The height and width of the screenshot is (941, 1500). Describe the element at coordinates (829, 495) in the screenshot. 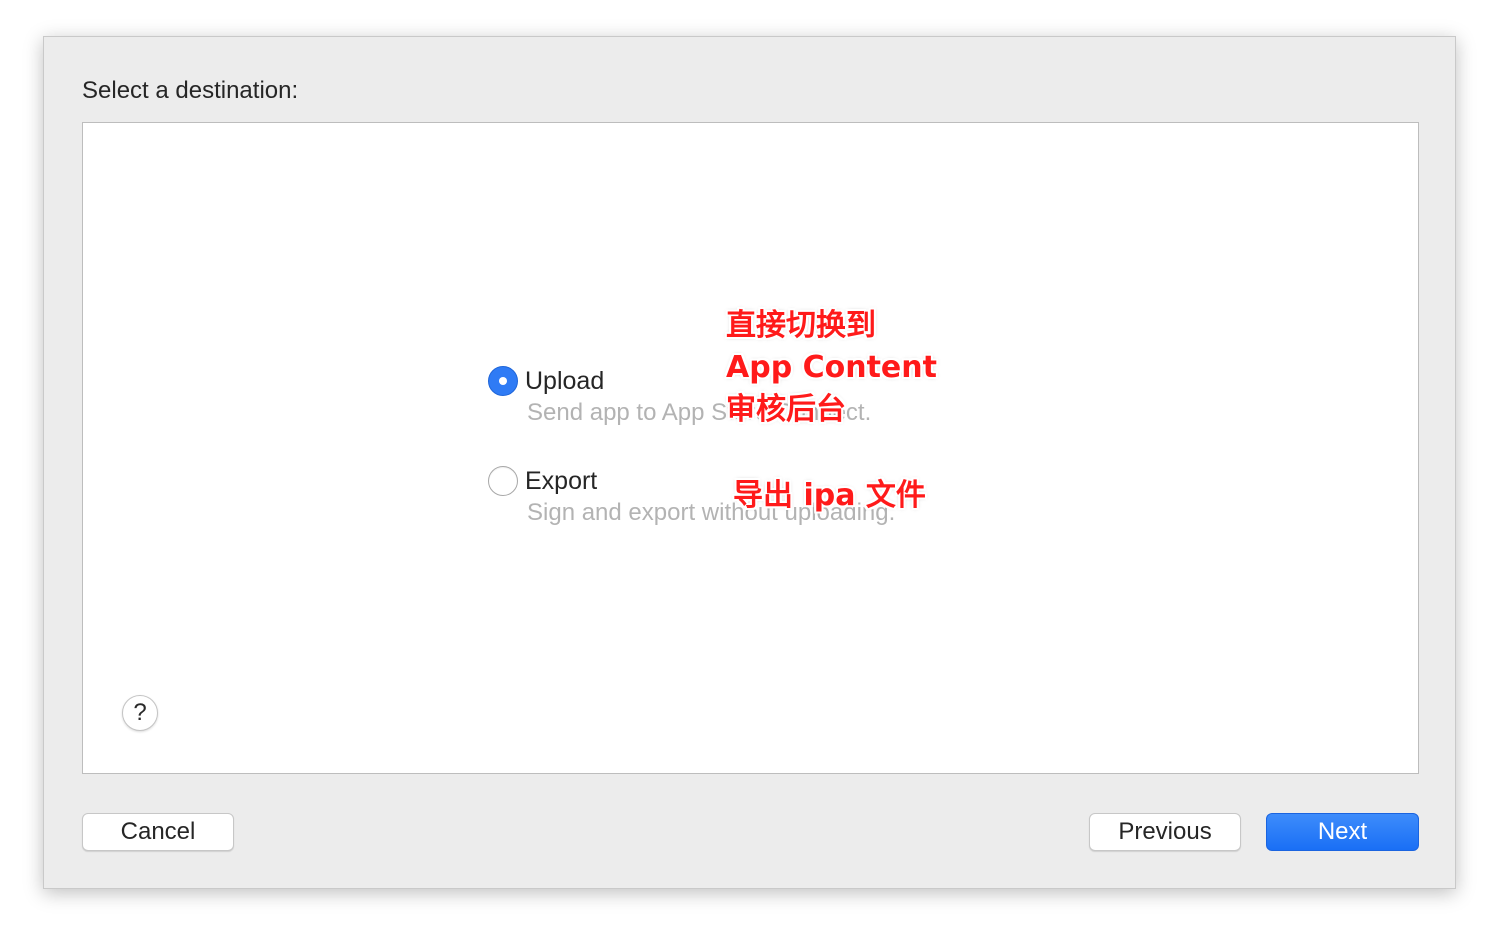

I see `export-annotation: 导出 ipa 文件` at that location.